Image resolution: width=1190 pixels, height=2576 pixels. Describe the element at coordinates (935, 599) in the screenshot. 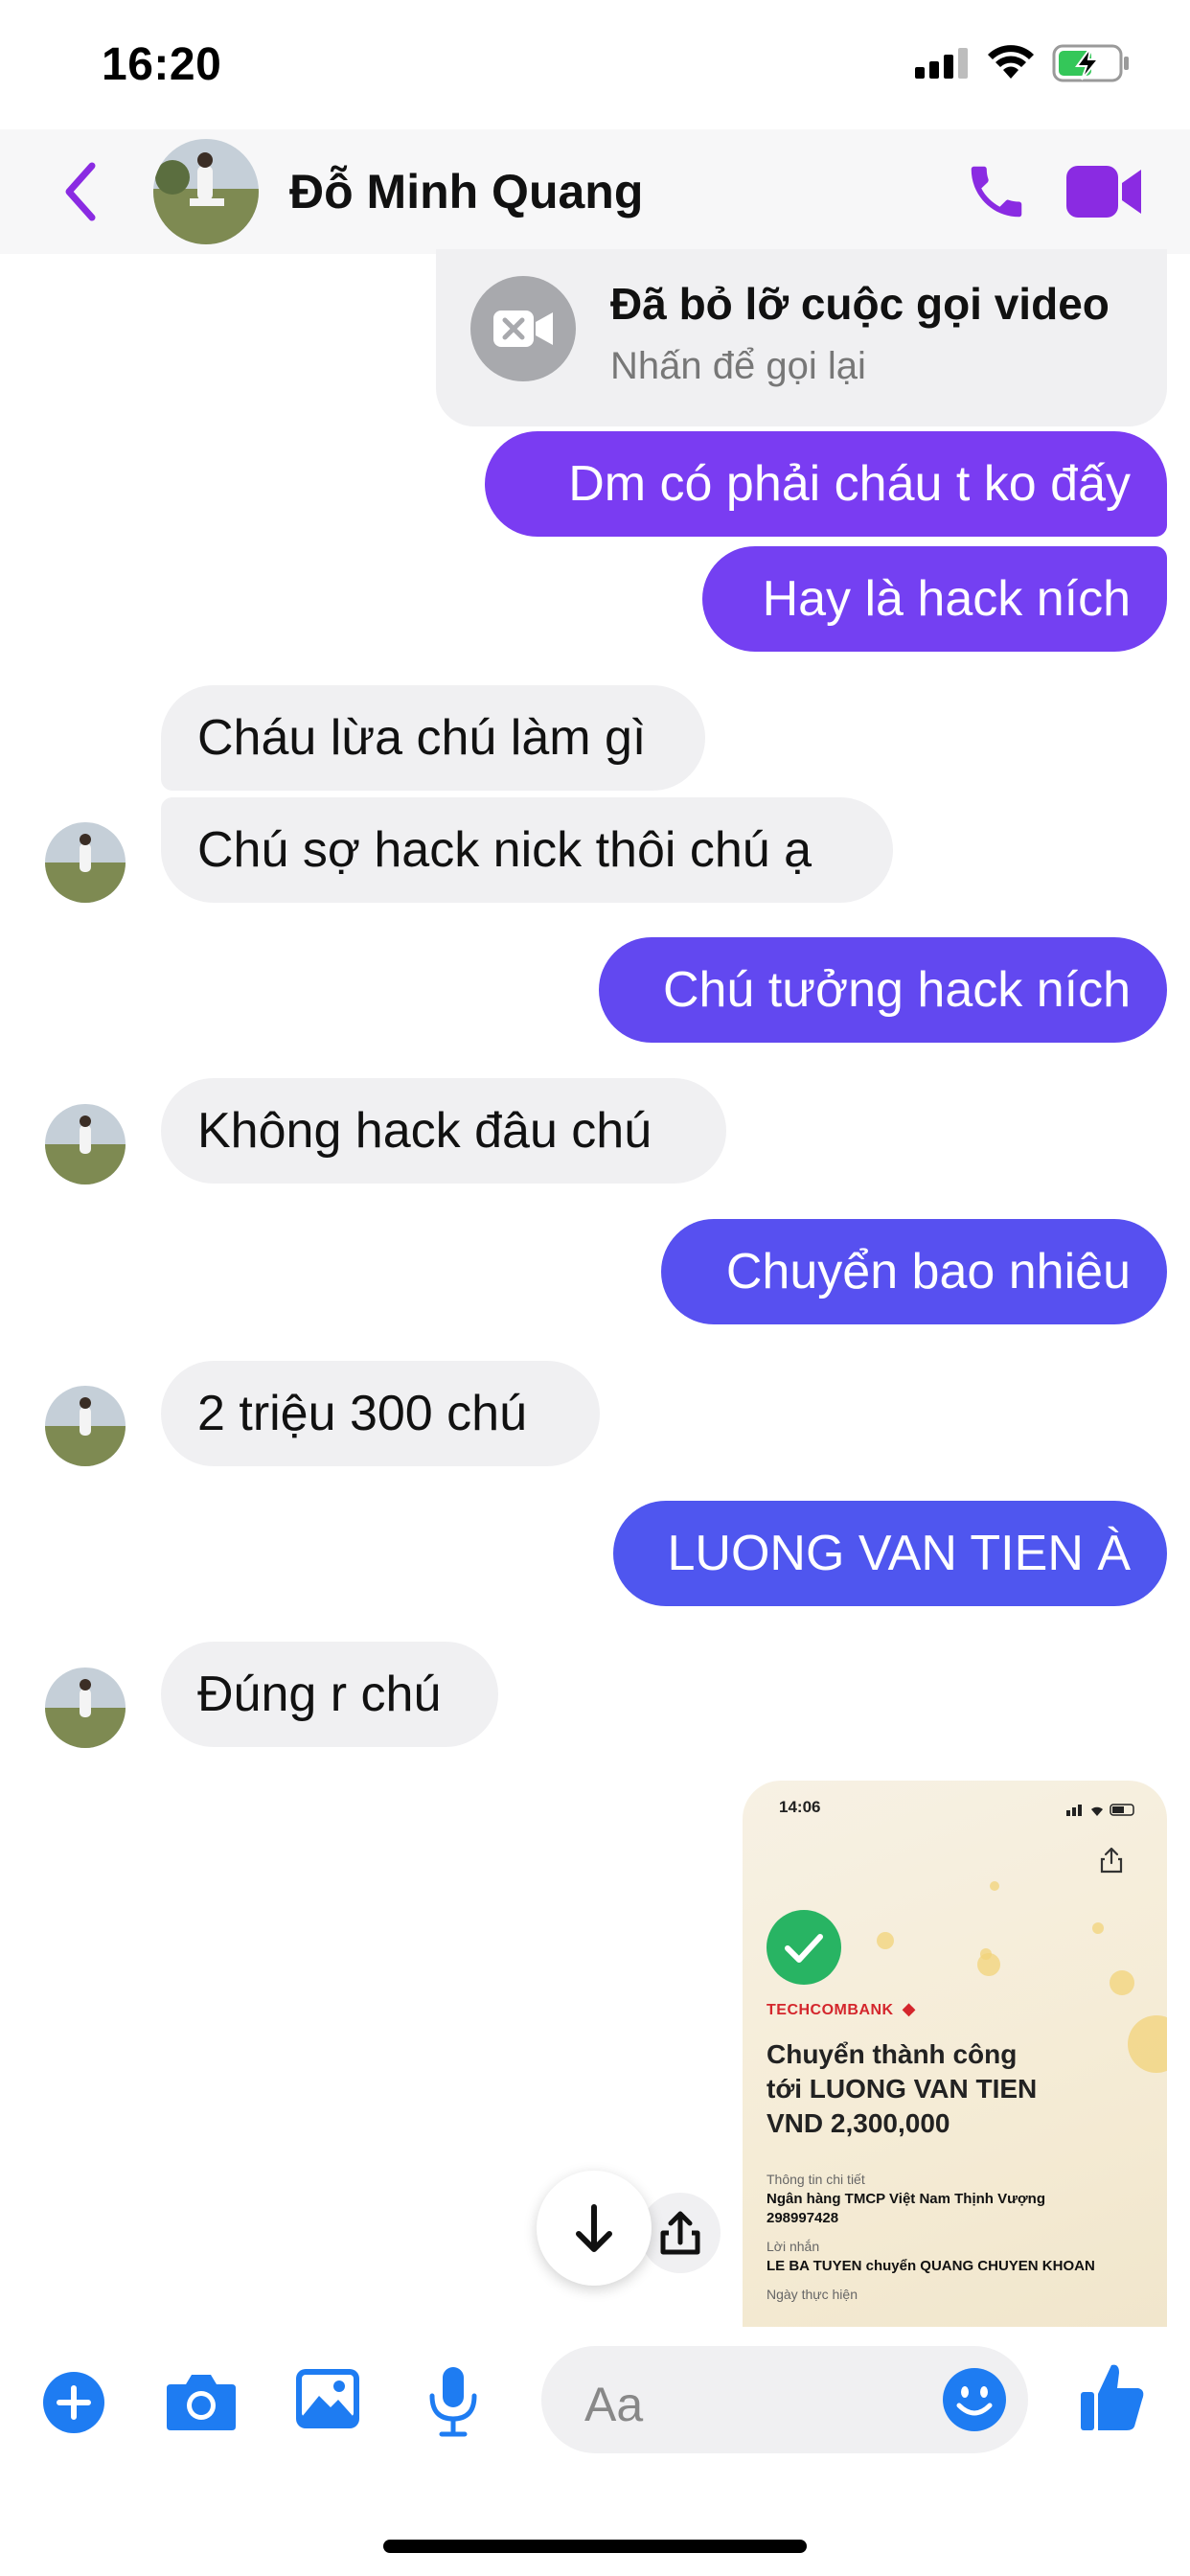

I see `message-bubble-out: Hay là hack ních` at that location.